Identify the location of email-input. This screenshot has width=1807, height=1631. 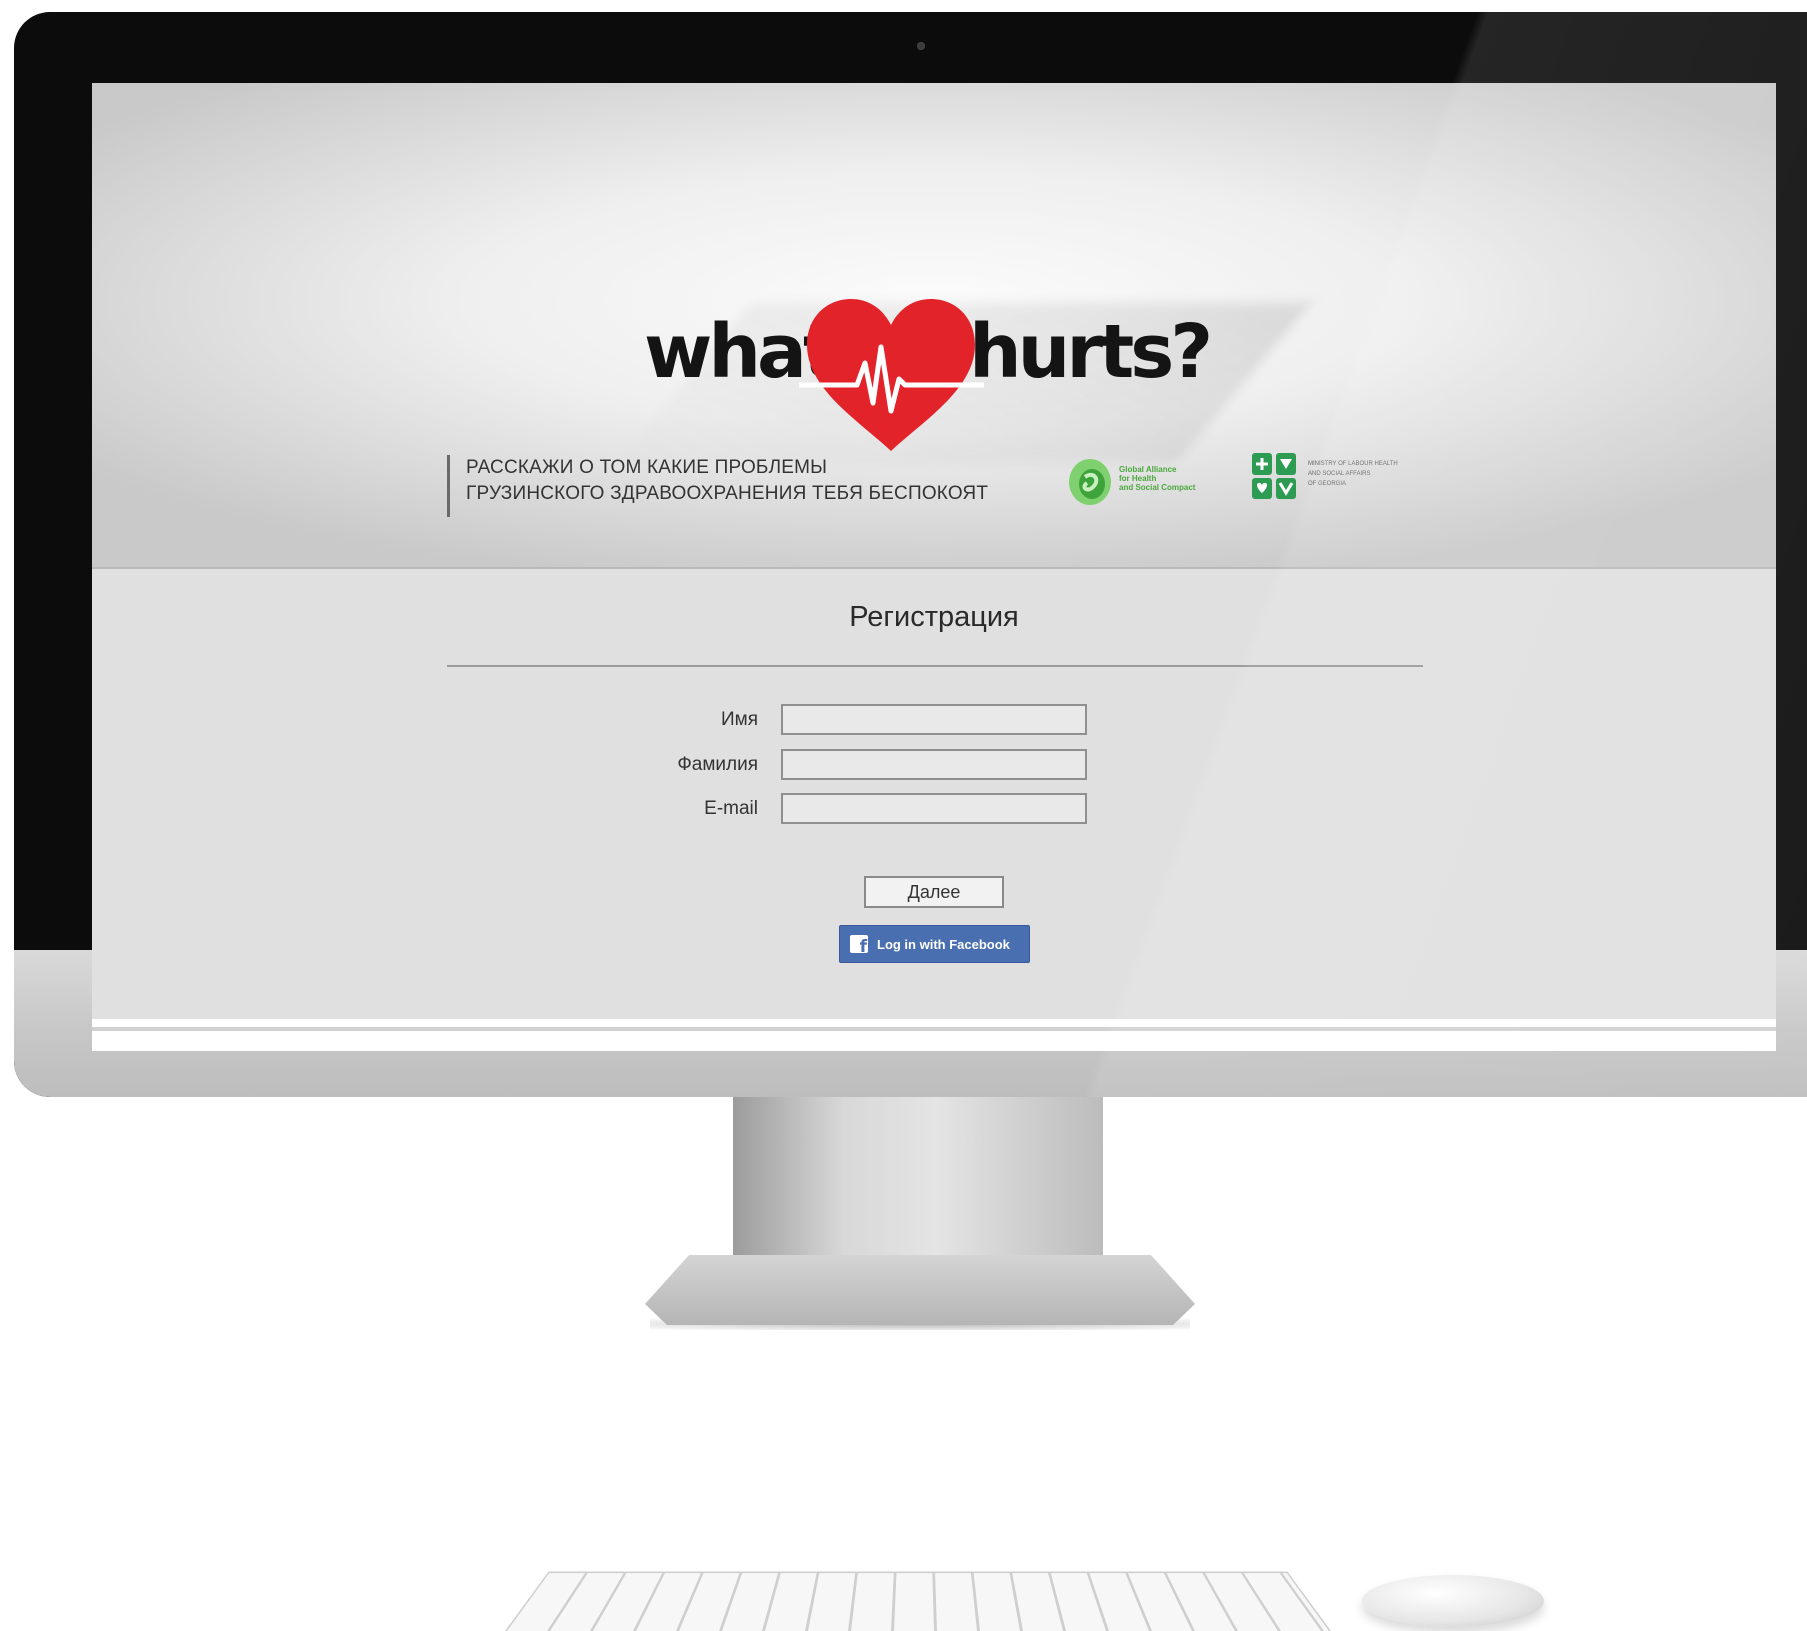
(934, 808).